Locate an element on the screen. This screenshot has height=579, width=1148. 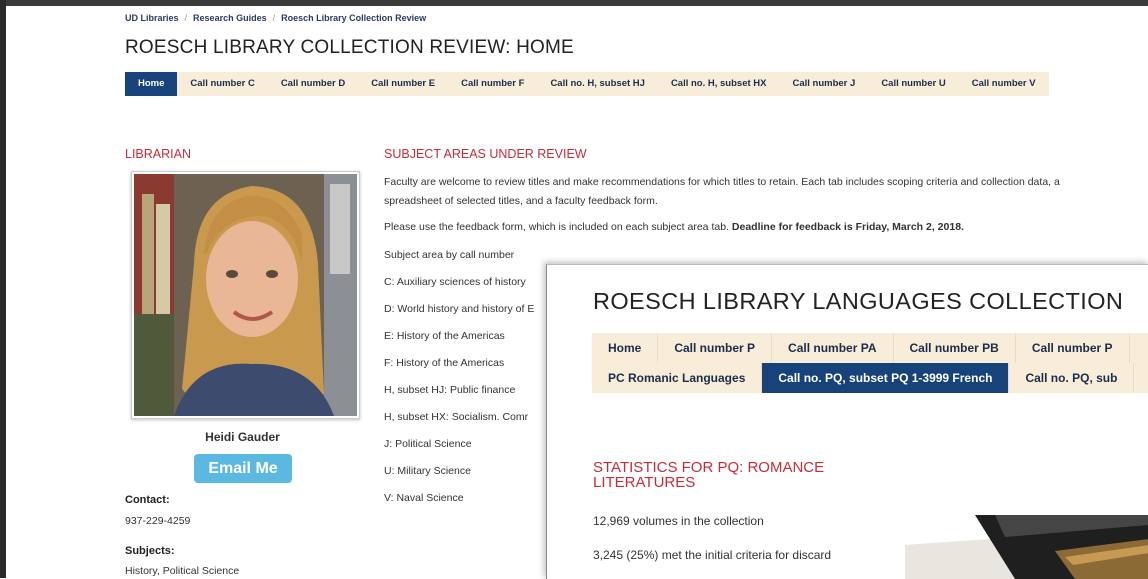
subject-item-u: U: Military Science is located at coordinates (427, 471).